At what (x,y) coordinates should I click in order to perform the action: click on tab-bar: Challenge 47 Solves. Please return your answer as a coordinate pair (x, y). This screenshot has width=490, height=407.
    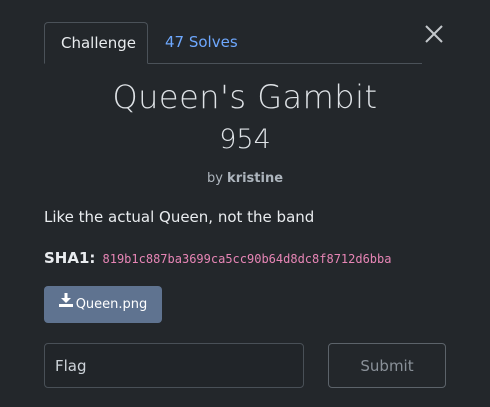
    Looking at the image, I should click on (233, 43).